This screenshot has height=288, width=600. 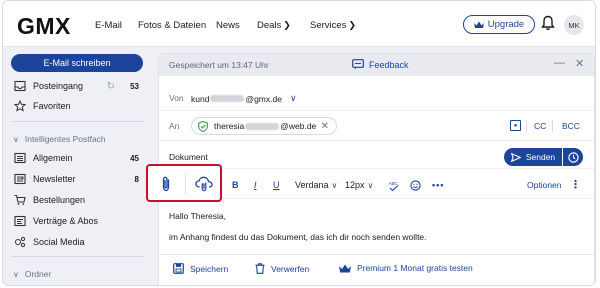 I want to click on subject-field: Dokument, so click(x=188, y=157).